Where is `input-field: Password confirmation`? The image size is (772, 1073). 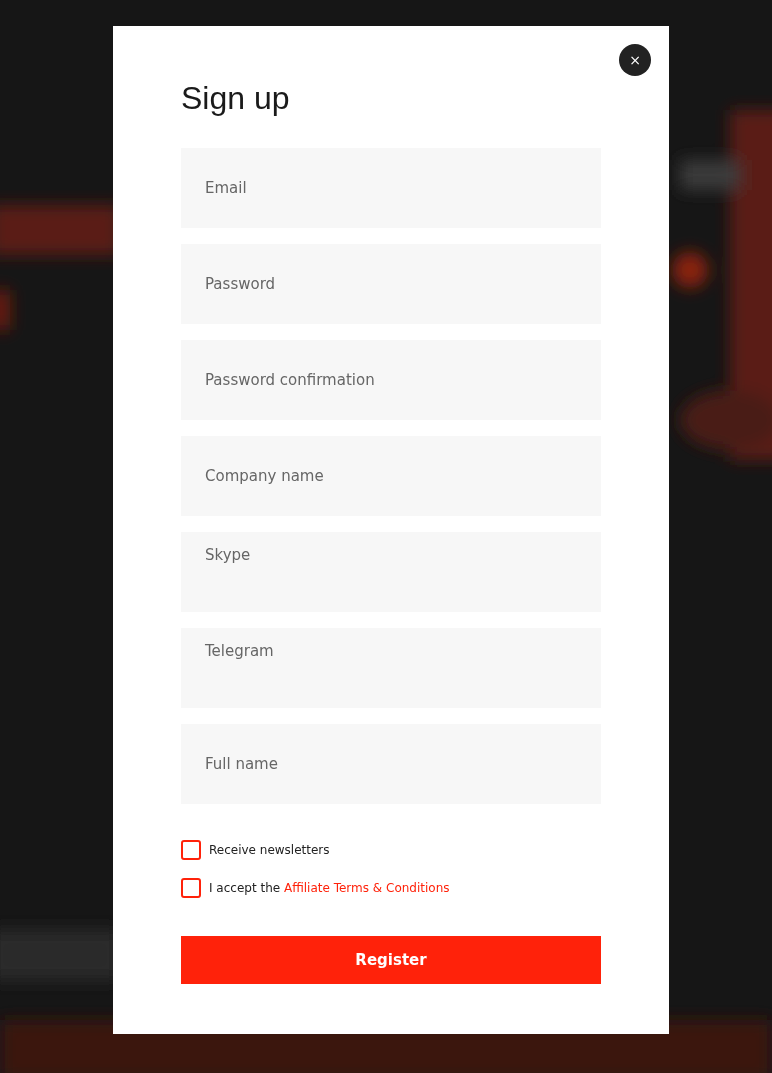 input-field: Password confirmation is located at coordinates (391, 380).